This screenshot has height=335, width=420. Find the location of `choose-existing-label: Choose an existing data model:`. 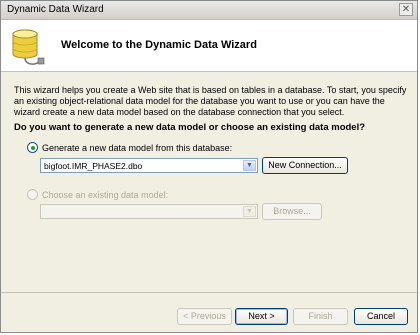

choose-existing-label: Choose an existing data model: is located at coordinates (105, 195).